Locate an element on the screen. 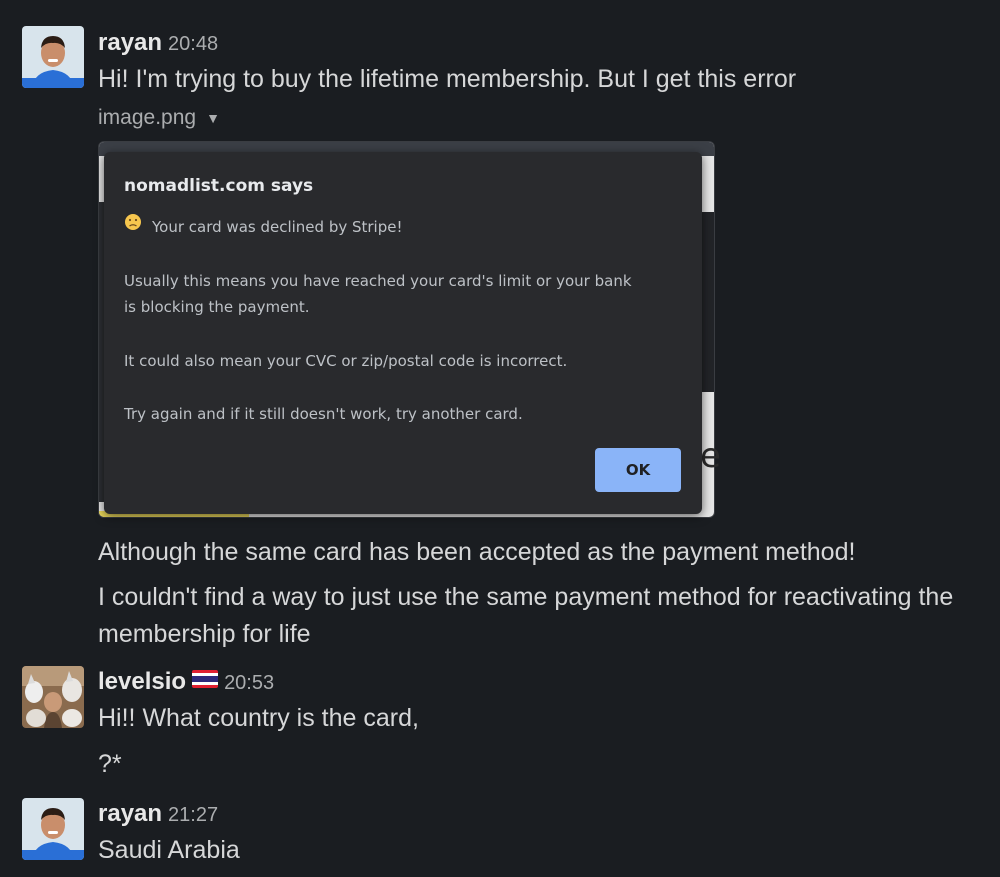 The image size is (1000, 877). dialog-line: Your card was declined by Stripe! is located at coordinates (263, 227).